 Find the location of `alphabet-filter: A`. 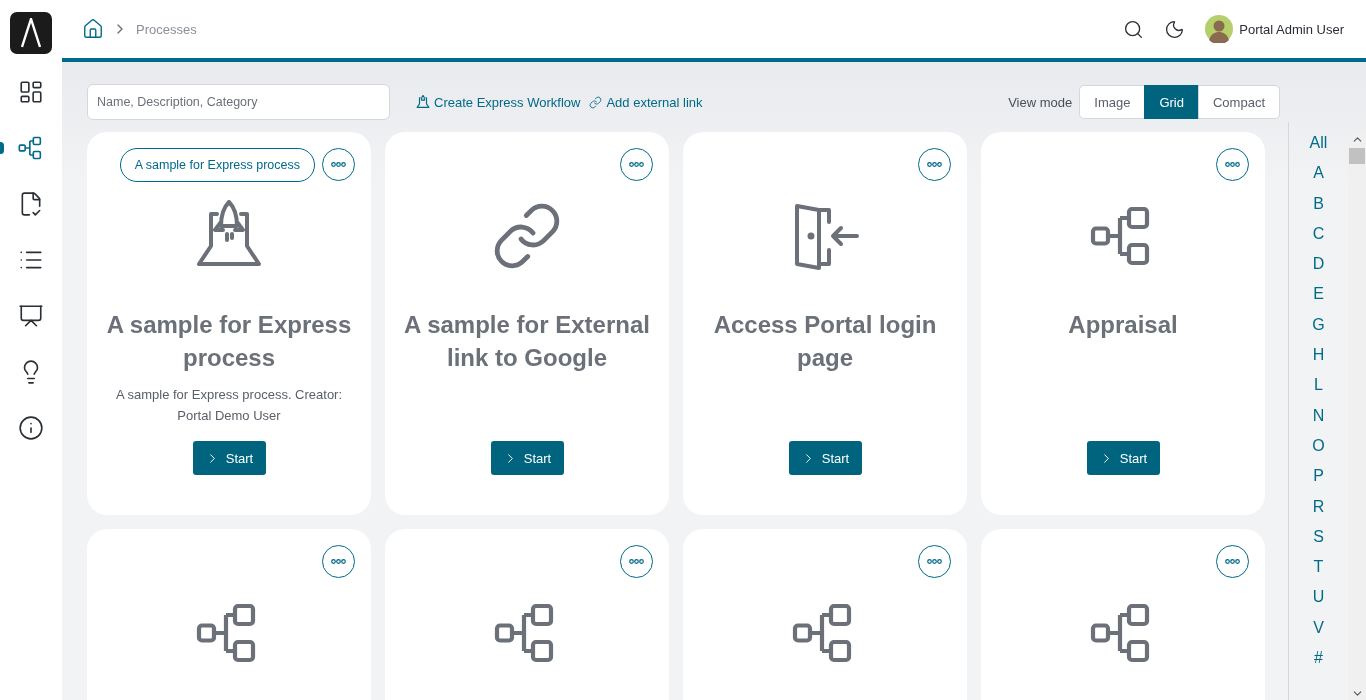

alphabet-filter: A is located at coordinates (1318, 173).